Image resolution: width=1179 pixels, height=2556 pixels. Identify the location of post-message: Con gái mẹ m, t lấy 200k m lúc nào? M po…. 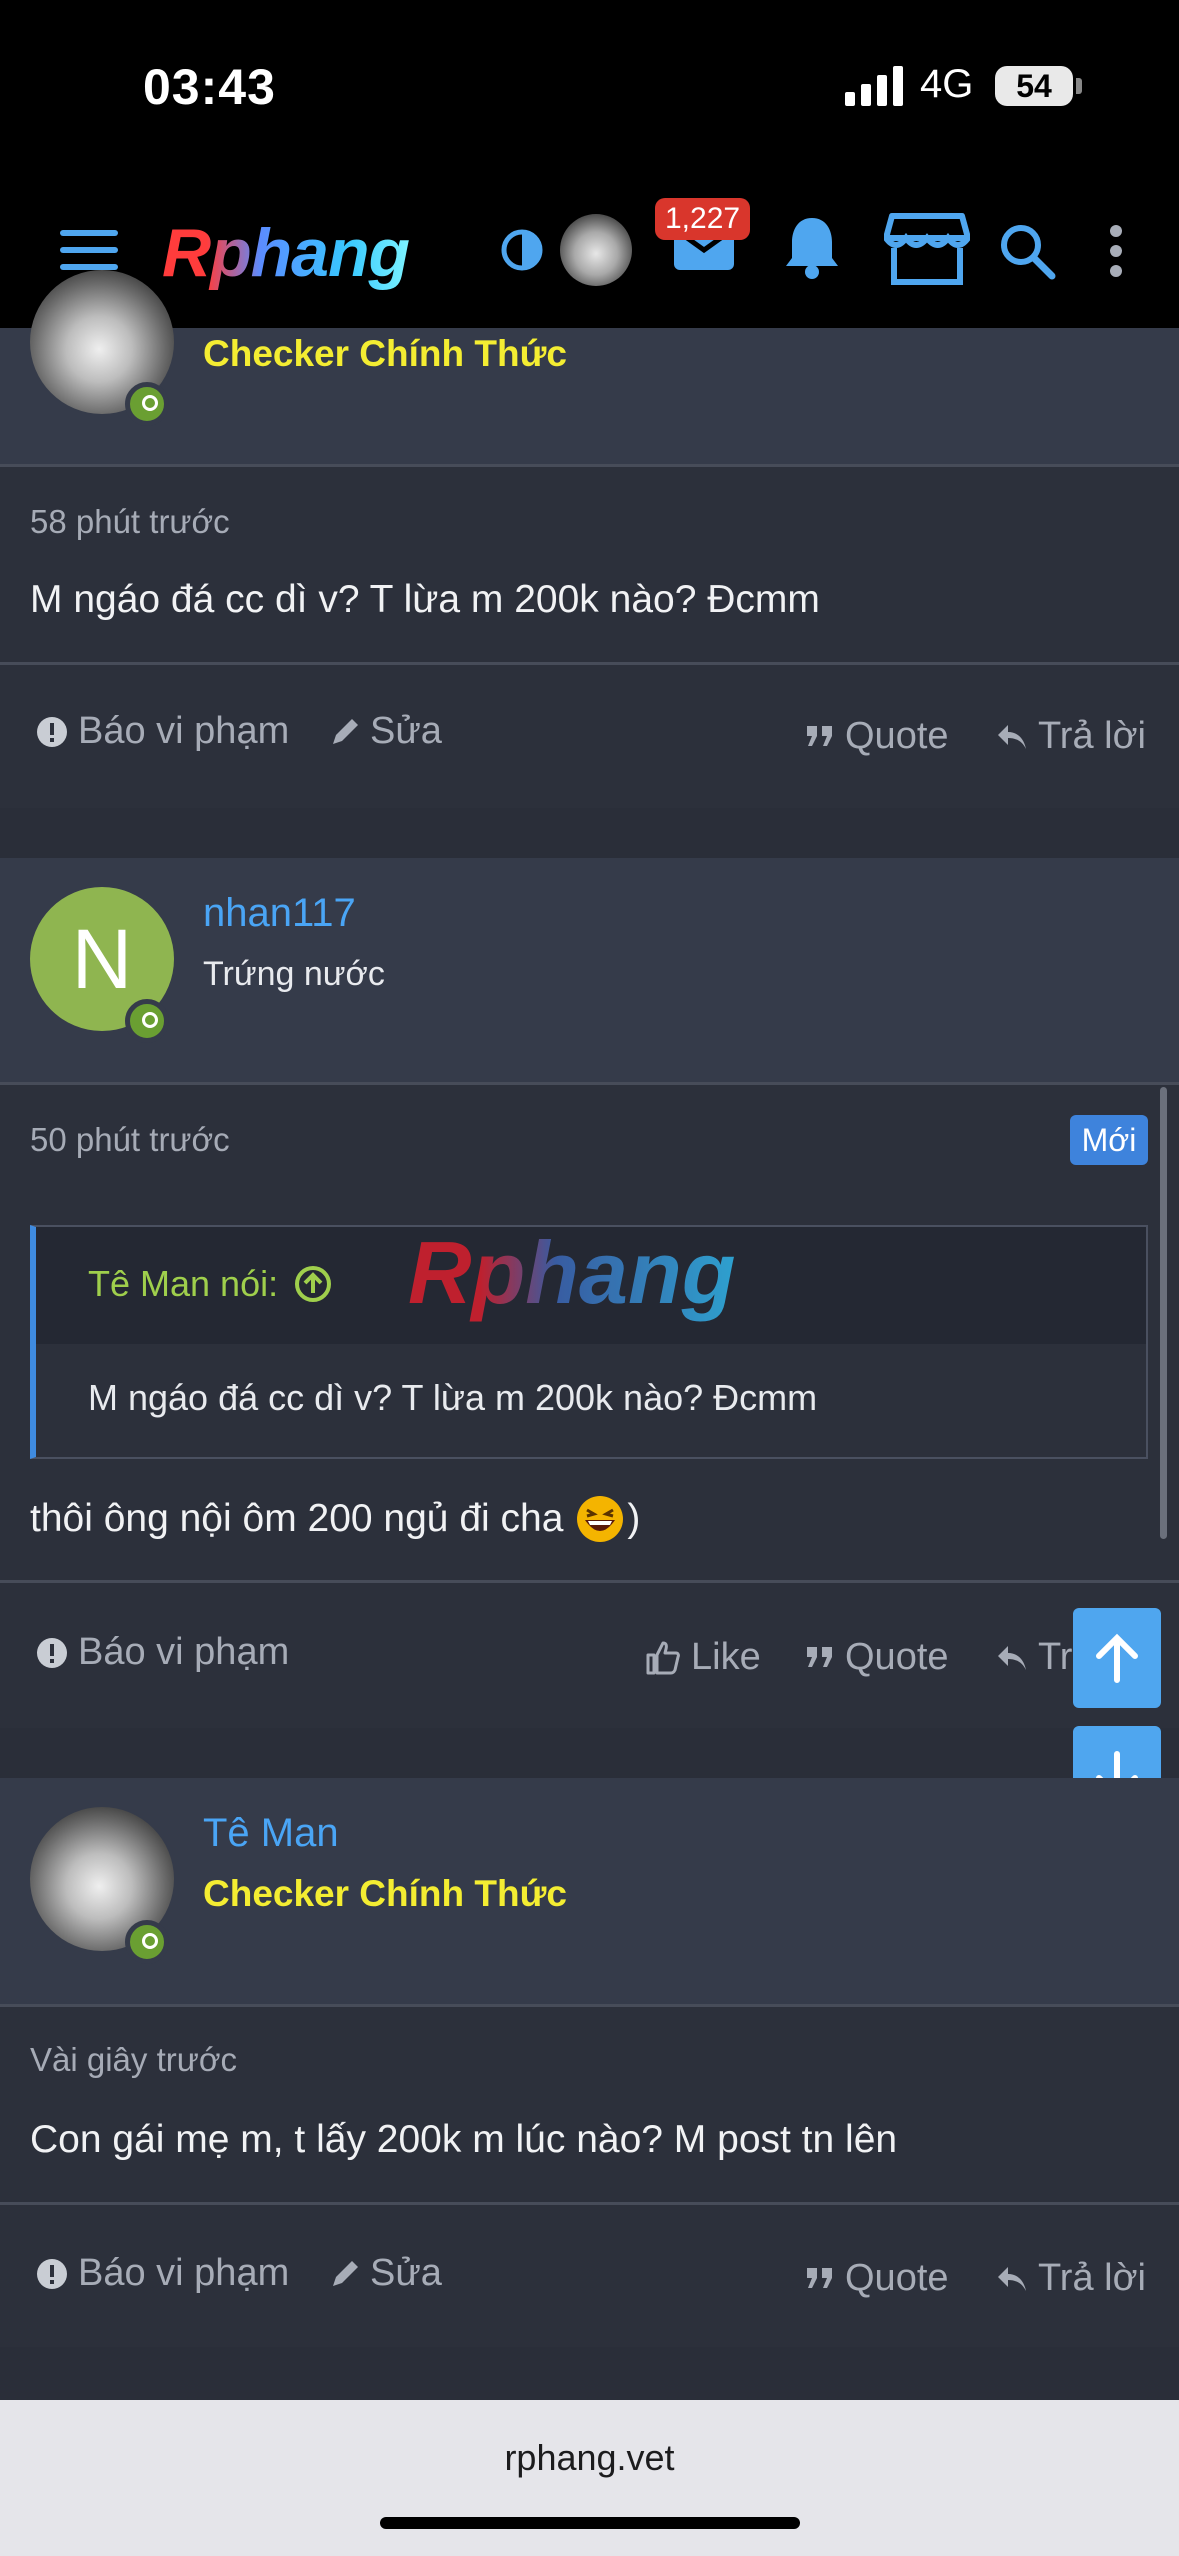
(464, 2139).